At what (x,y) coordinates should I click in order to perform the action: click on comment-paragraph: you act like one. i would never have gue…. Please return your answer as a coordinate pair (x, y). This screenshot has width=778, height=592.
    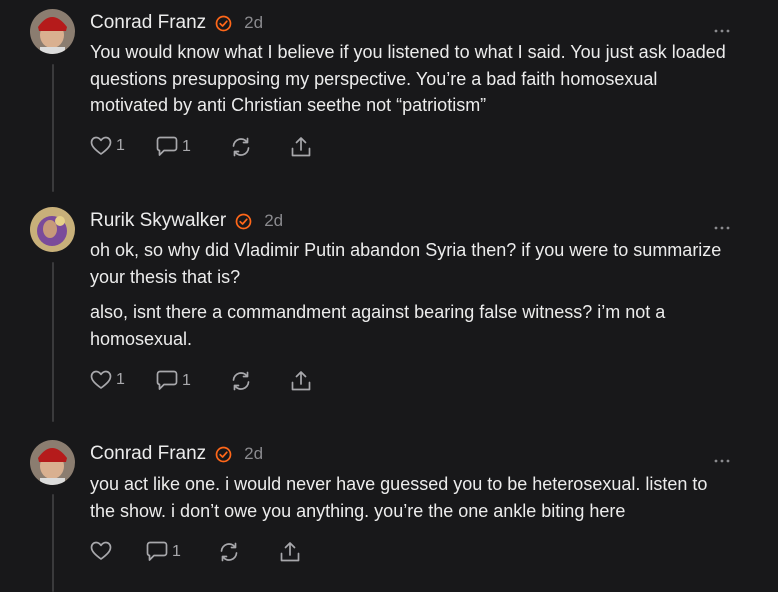
    Looking at the image, I should click on (399, 497).